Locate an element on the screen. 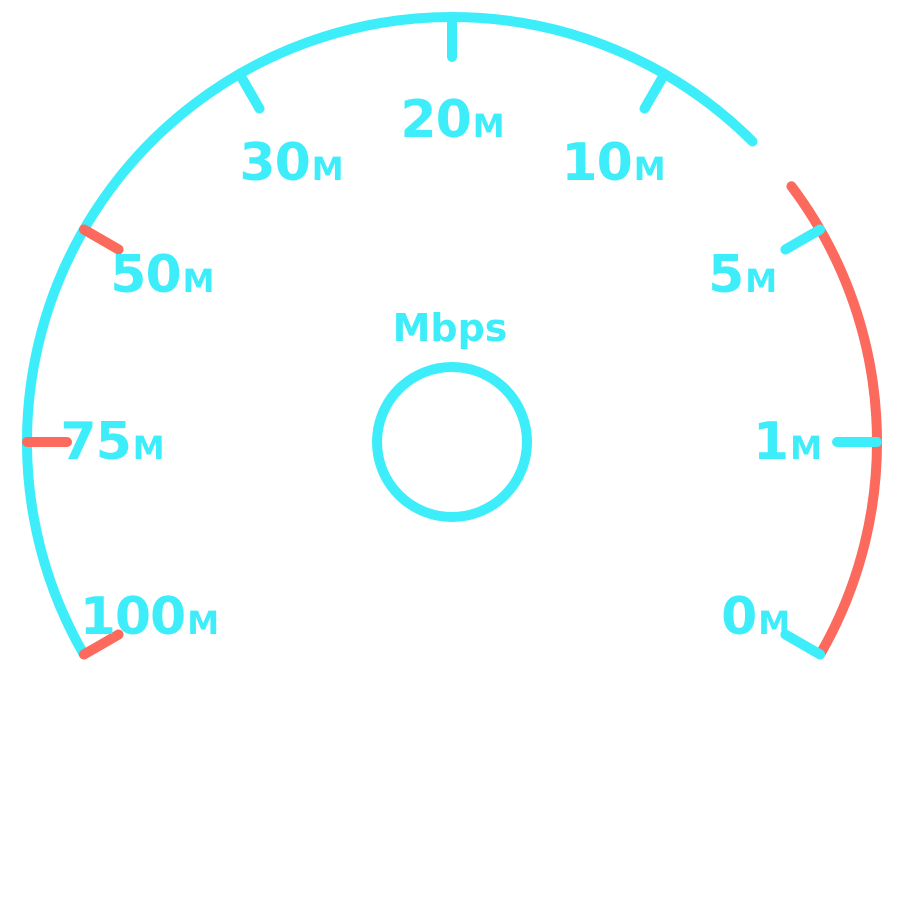 Image resolution: width=900 pixels, height=900 pixels. scale-label-number: 1 is located at coordinates (770, 442).